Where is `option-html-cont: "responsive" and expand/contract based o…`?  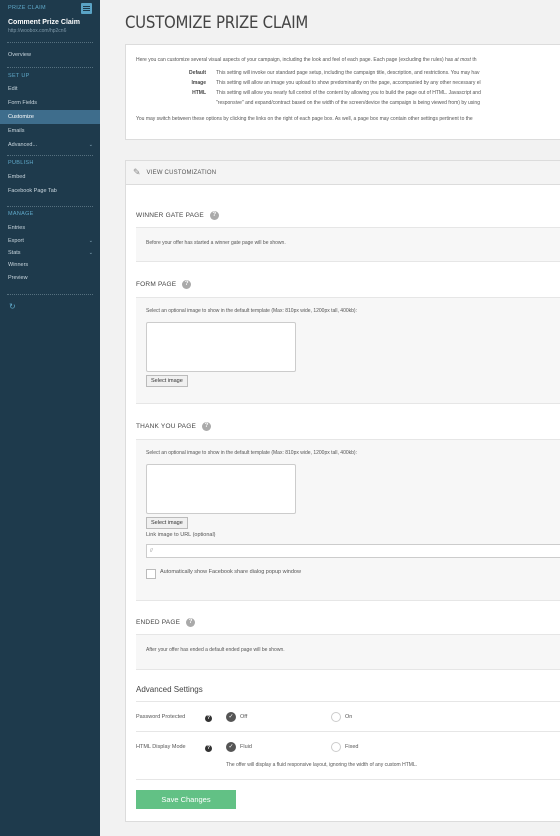
option-html-cont: "responsive" and expand/contract based o… is located at coordinates (348, 103).